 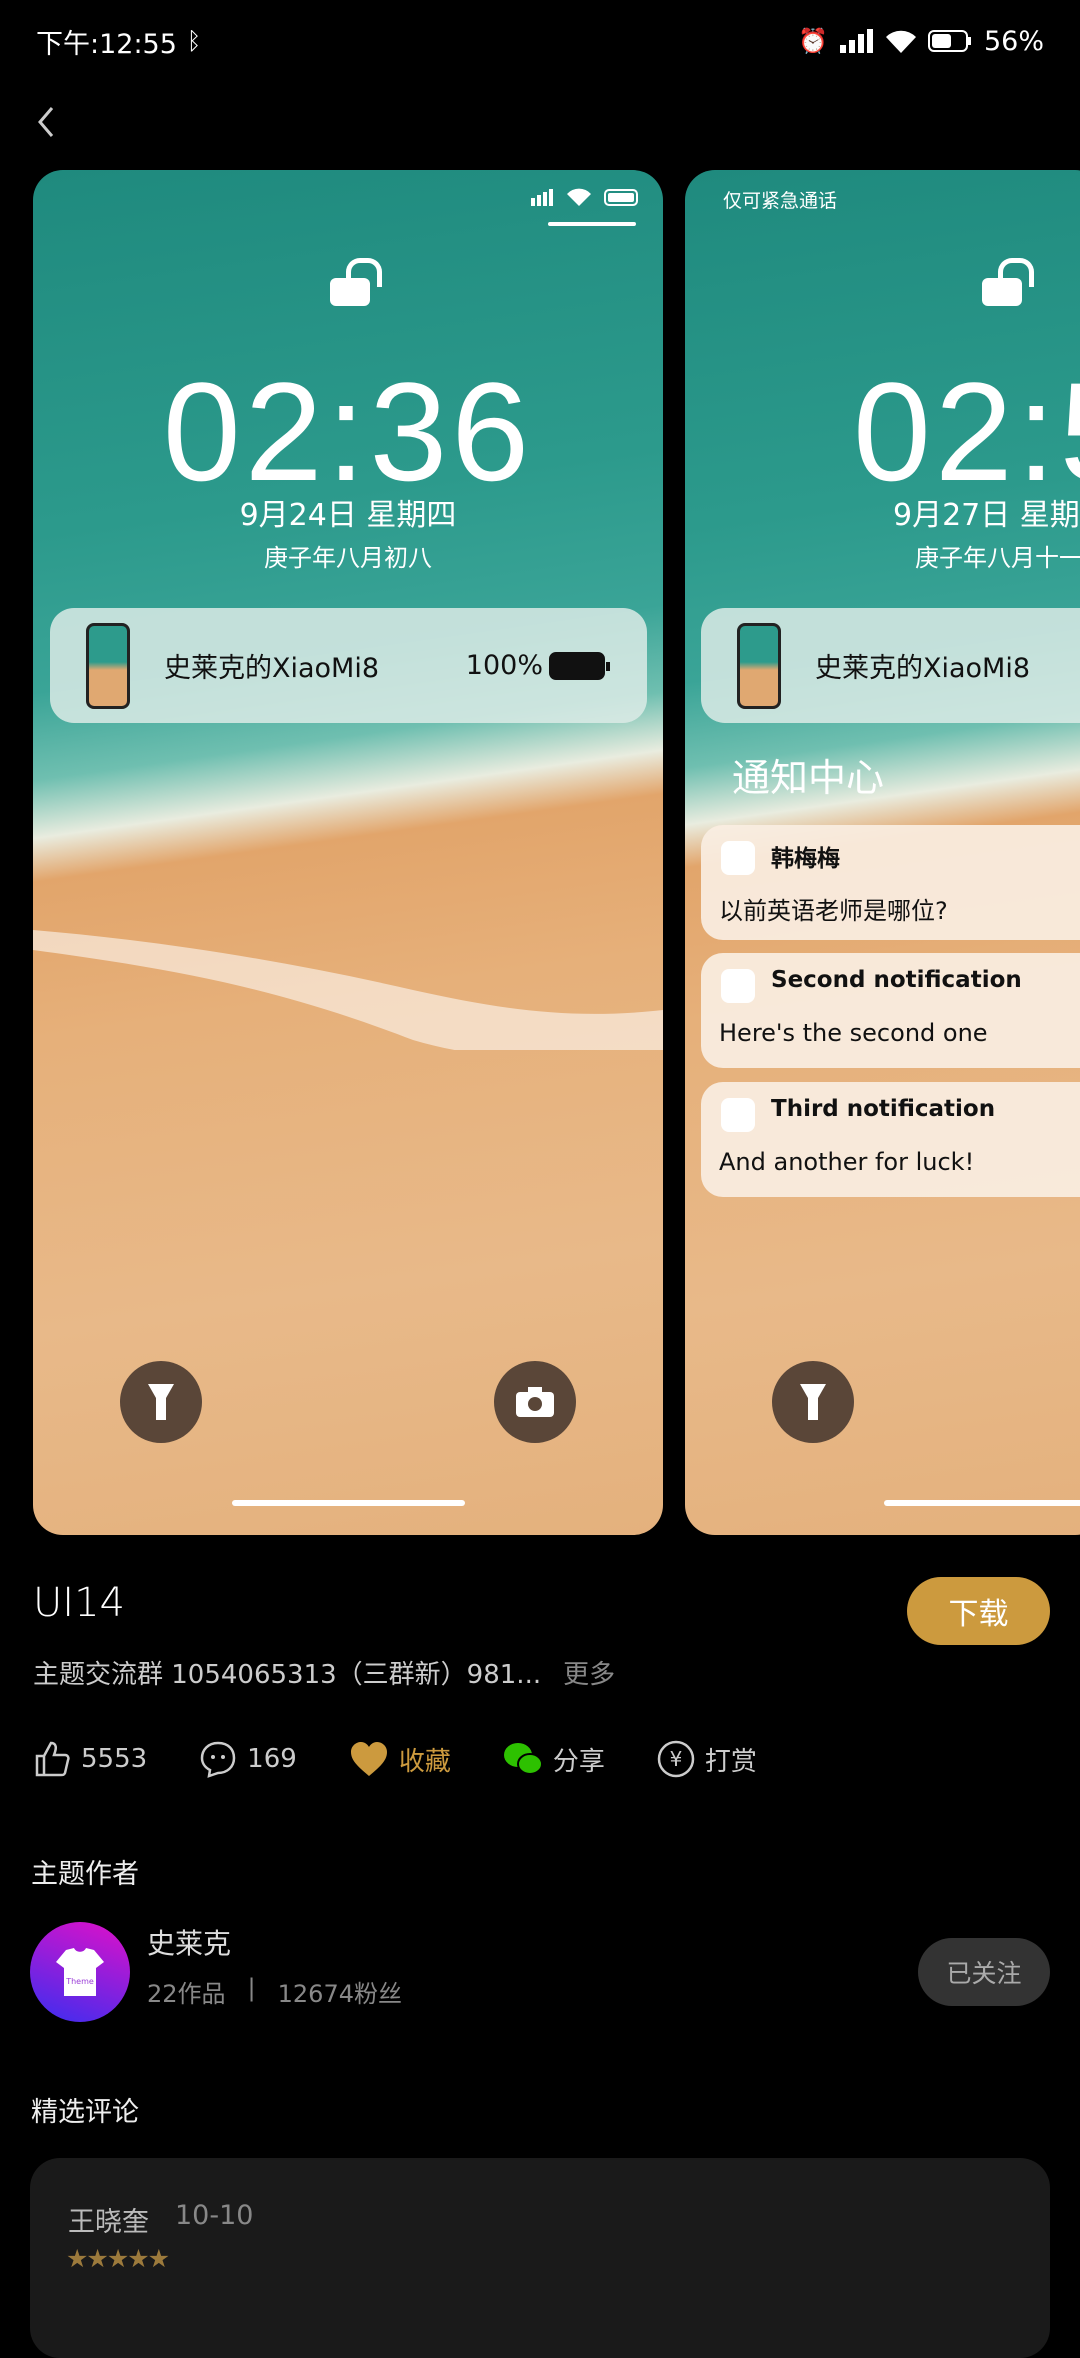 What do you see at coordinates (584, 197) in the screenshot?
I see `preview-status-icons` at bounding box center [584, 197].